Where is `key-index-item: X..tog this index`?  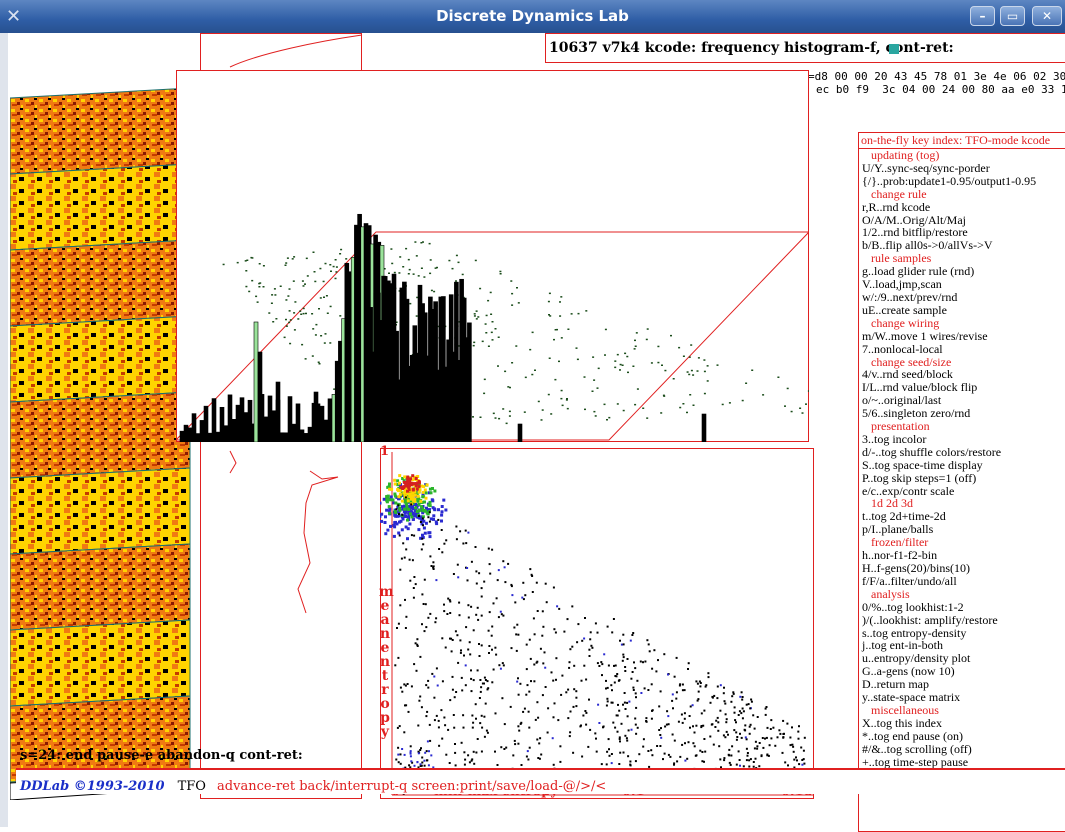 key-index-item: X..tog this index is located at coordinates (962, 723).